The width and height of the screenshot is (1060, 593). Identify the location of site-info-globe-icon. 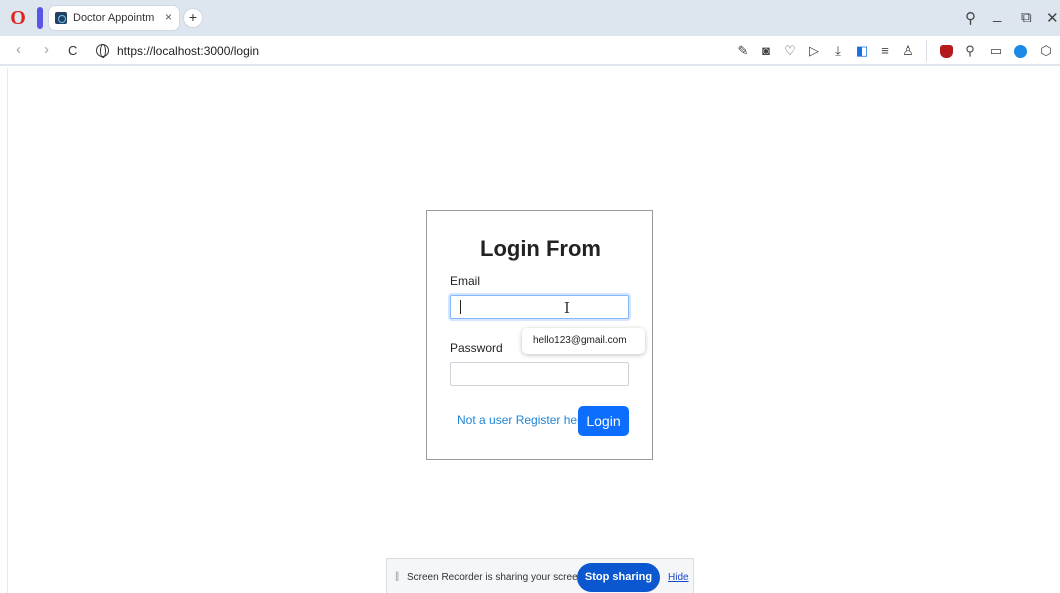
(102, 51).